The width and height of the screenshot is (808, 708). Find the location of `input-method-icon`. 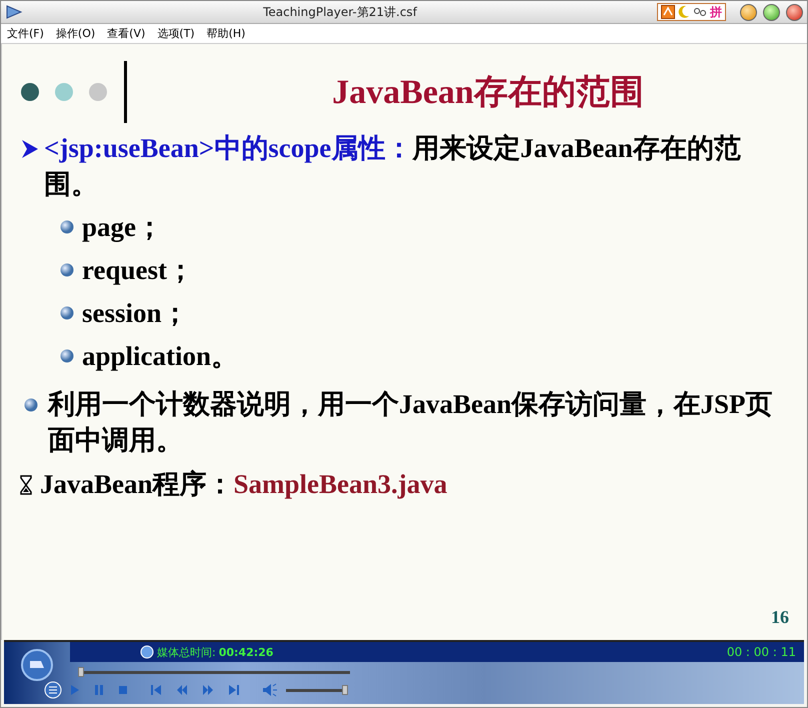

input-method-icon is located at coordinates (668, 12).